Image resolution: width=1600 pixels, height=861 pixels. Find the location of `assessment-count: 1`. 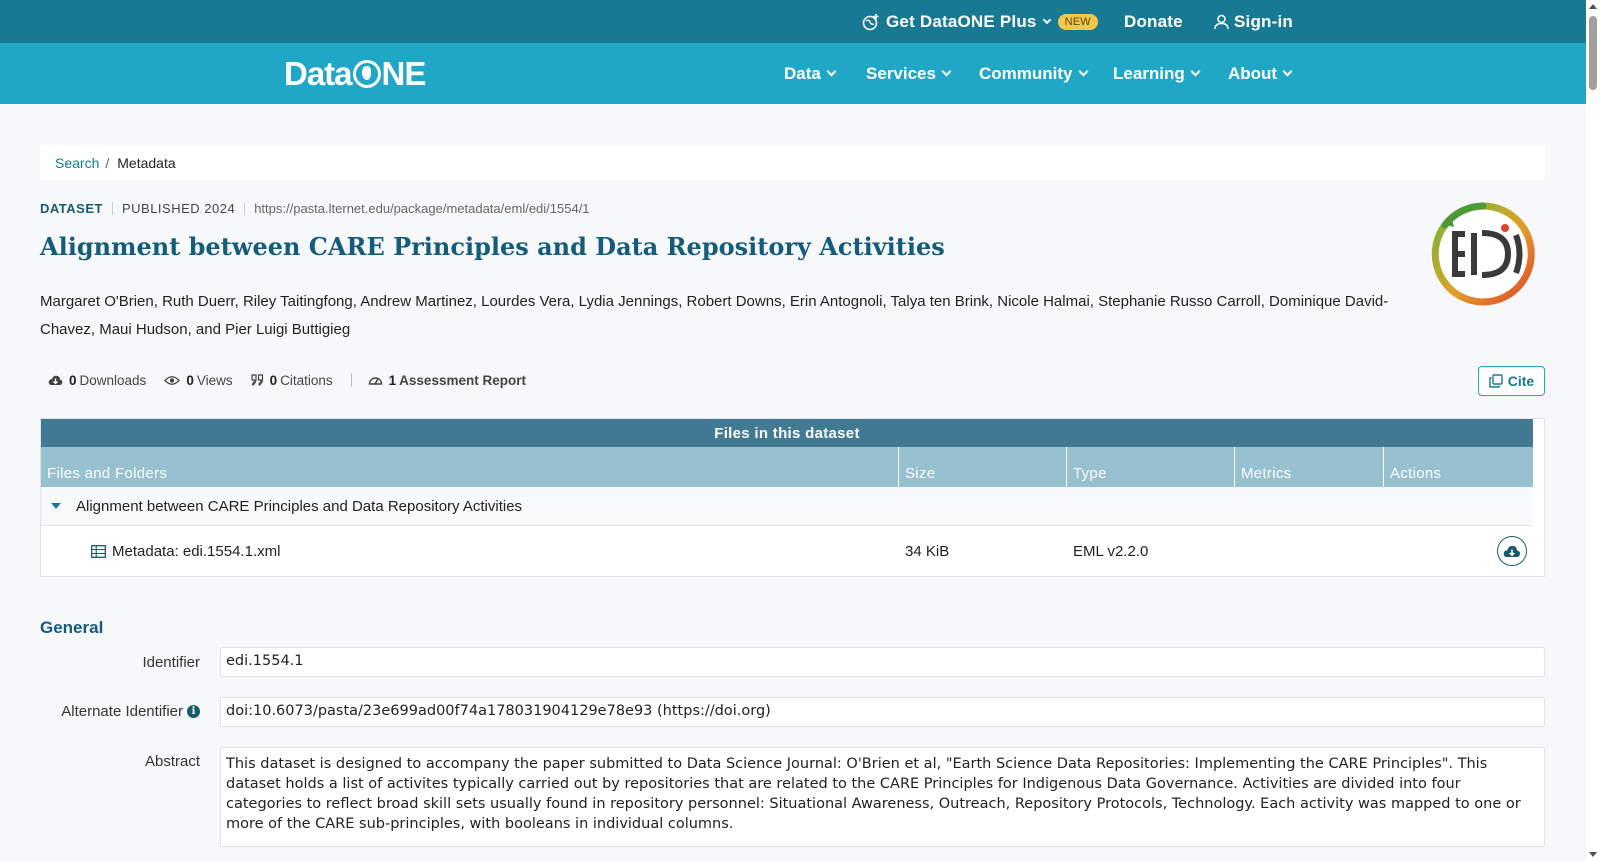

assessment-count: 1 is located at coordinates (392, 380).